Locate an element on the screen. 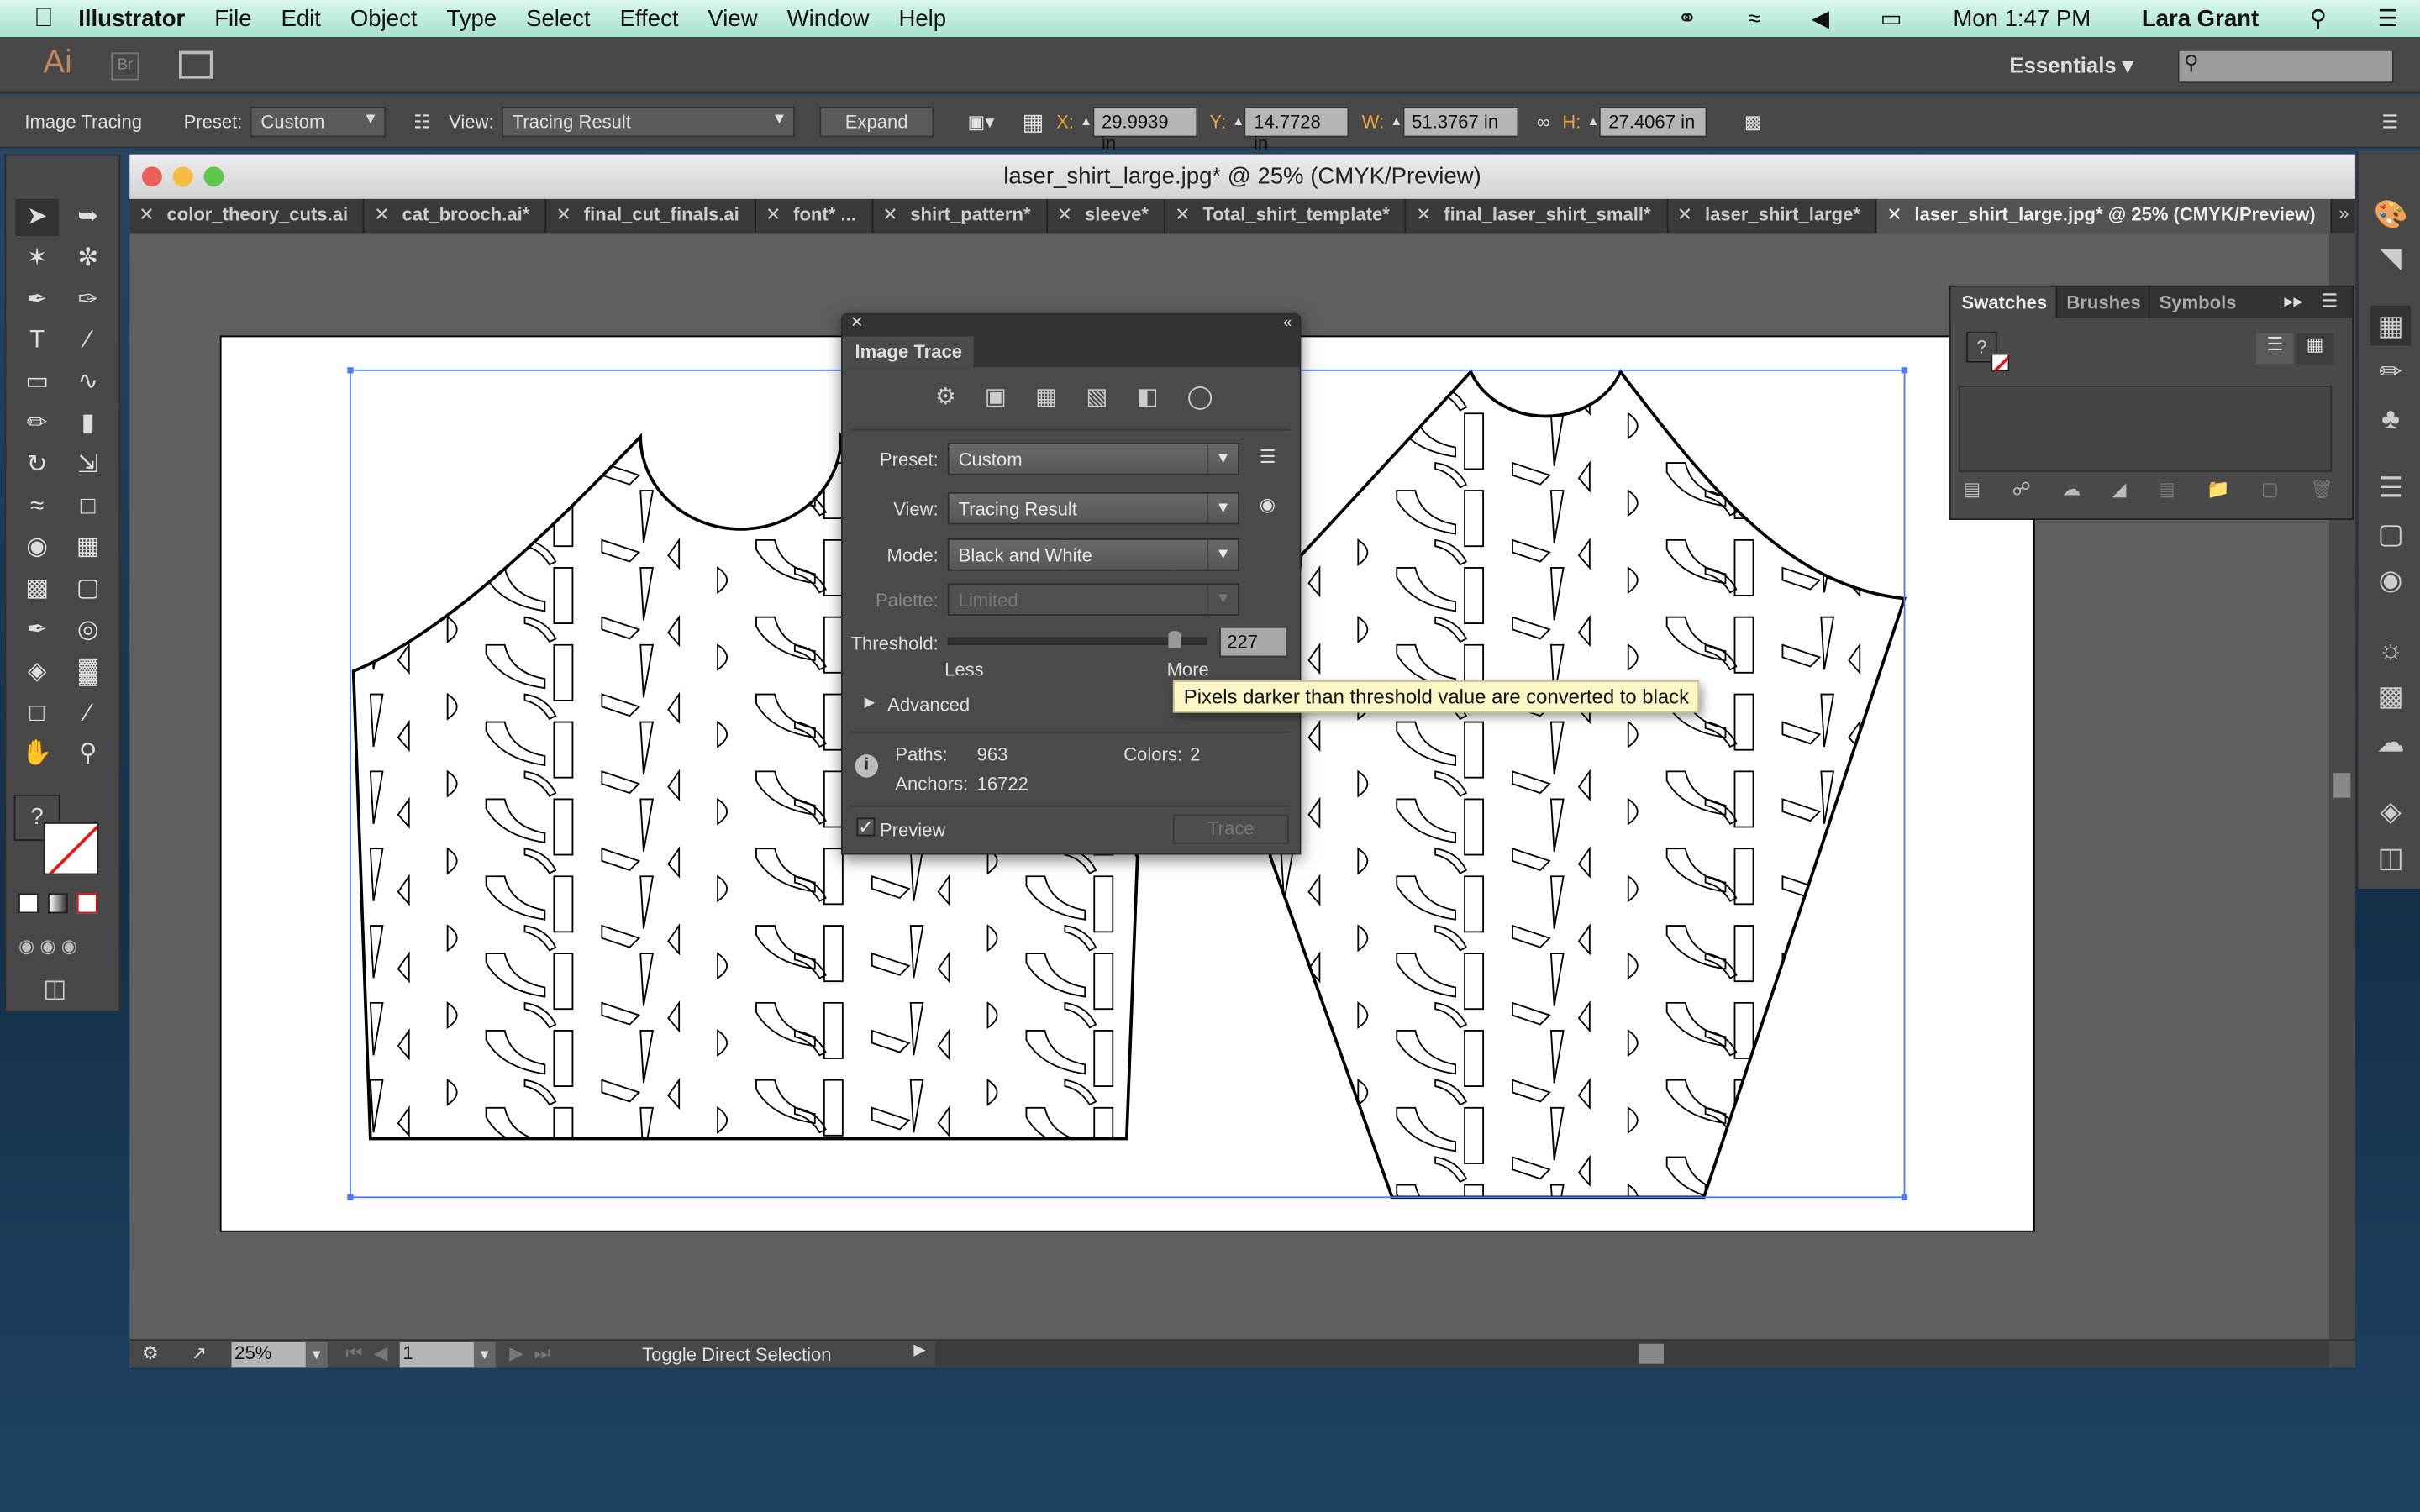 Image resolution: width=2420 pixels, height=1512 pixels. pen-tool: ✒ is located at coordinates (36, 299).